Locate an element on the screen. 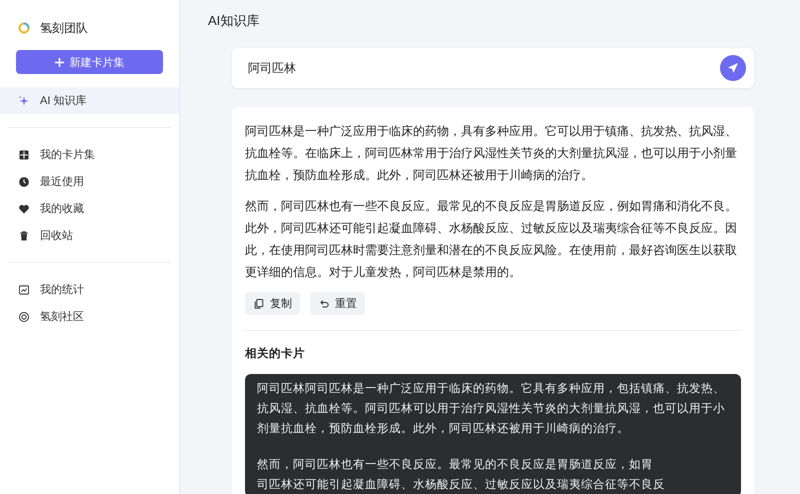 The width and height of the screenshot is (800, 494). section-title: 相关的卡片 is located at coordinates (275, 354).